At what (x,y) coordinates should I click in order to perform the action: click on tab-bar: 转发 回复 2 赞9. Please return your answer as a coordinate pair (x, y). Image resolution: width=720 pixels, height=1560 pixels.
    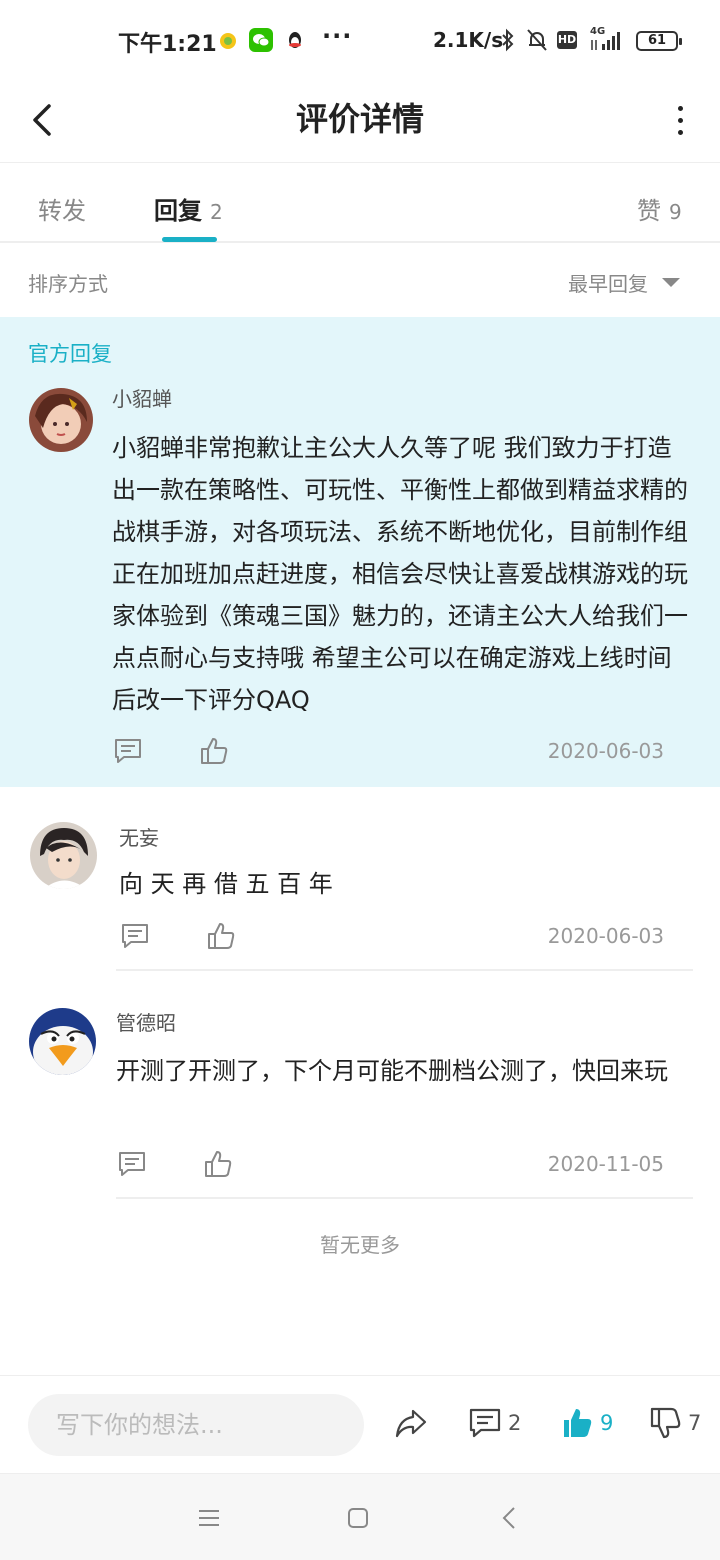
    Looking at the image, I should click on (360, 203).